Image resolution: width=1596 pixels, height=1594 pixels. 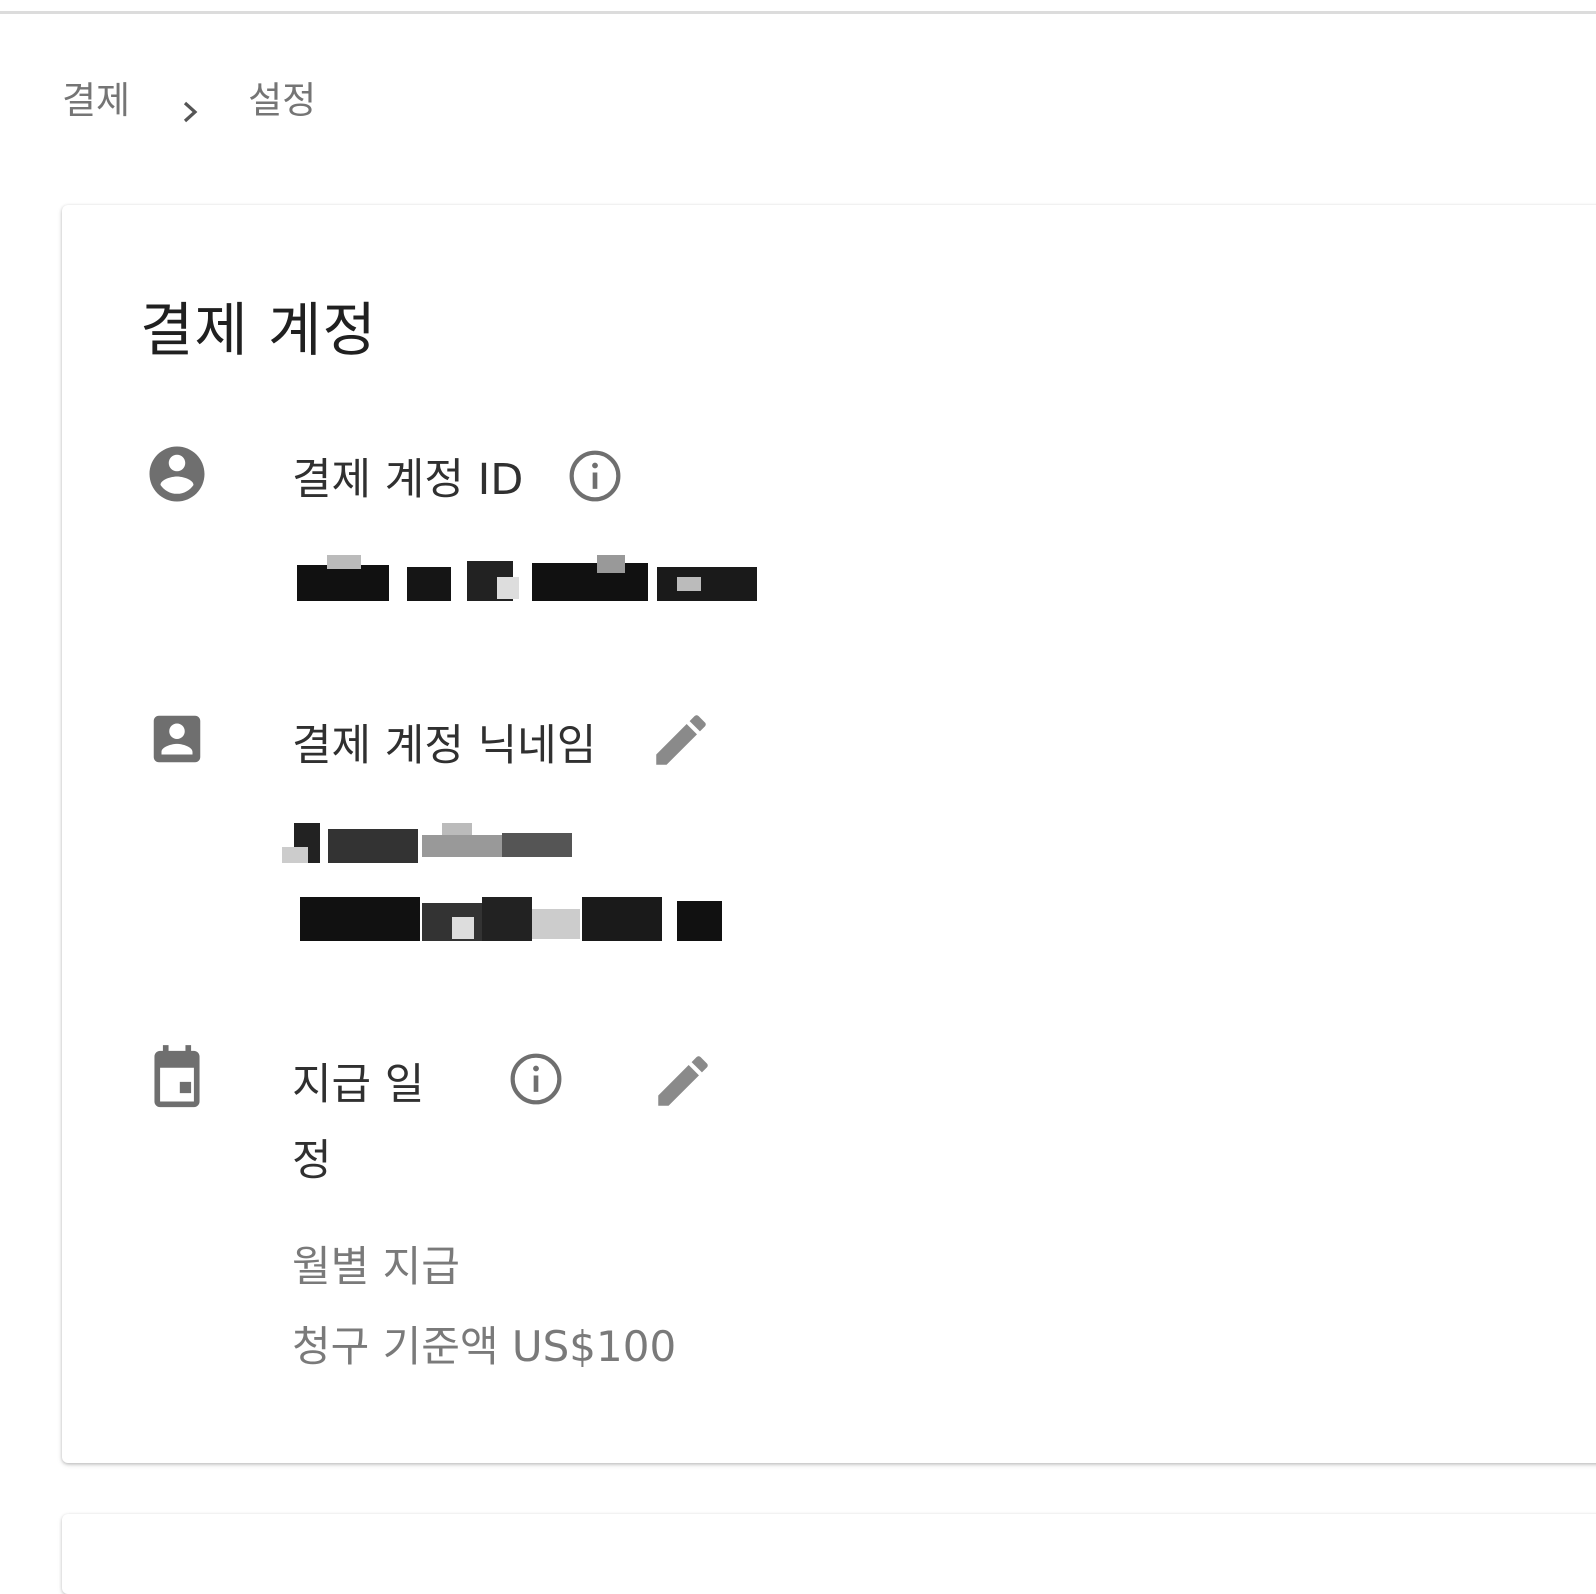 I want to click on breadcrumb: 결제 설정, so click(x=189, y=97).